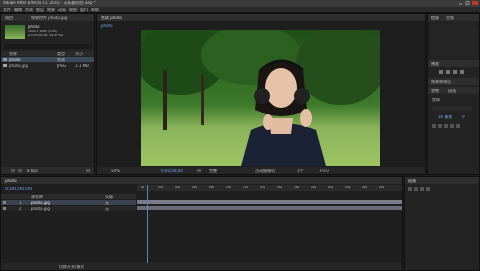 The width and height of the screenshot is (480, 271). What do you see at coordinates (48, 46) in the screenshot?
I see `project-search-input` at bounding box center [48, 46].